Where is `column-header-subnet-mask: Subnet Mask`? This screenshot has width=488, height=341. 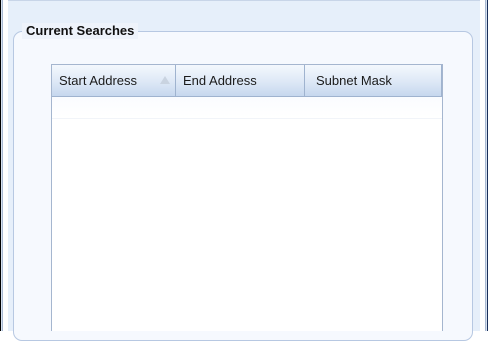
column-header-subnet-mask: Subnet Mask is located at coordinates (373, 81).